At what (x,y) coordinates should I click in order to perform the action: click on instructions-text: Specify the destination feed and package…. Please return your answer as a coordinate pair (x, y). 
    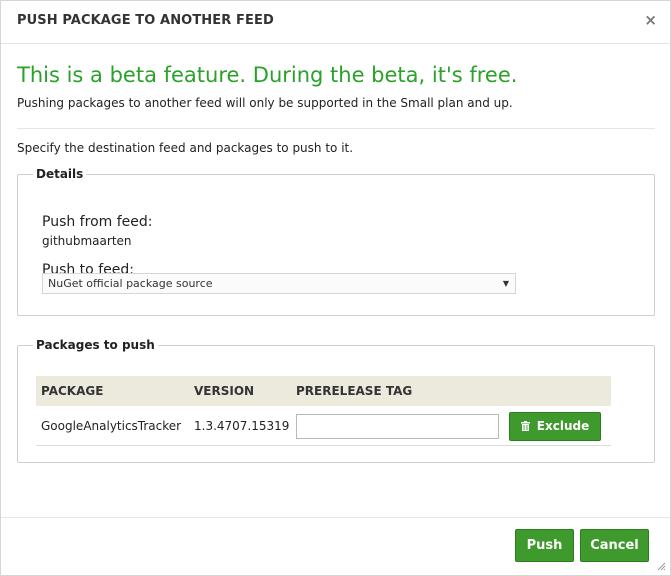
    Looking at the image, I should click on (185, 148).